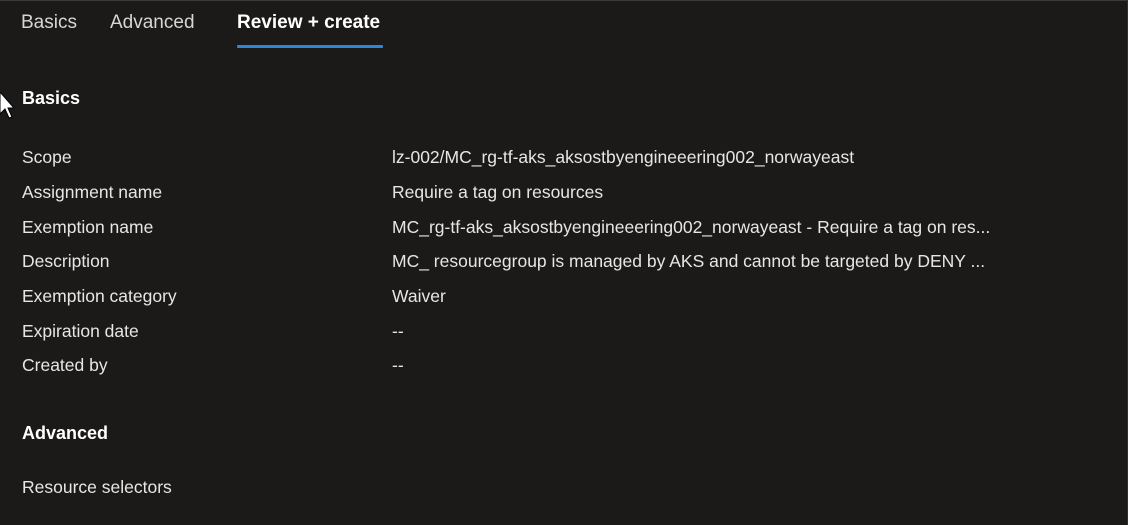 The image size is (1128, 525). What do you see at coordinates (80, 331) in the screenshot?
I see `expiration-date-label: Expiration date` at bounding box center [80, 331].